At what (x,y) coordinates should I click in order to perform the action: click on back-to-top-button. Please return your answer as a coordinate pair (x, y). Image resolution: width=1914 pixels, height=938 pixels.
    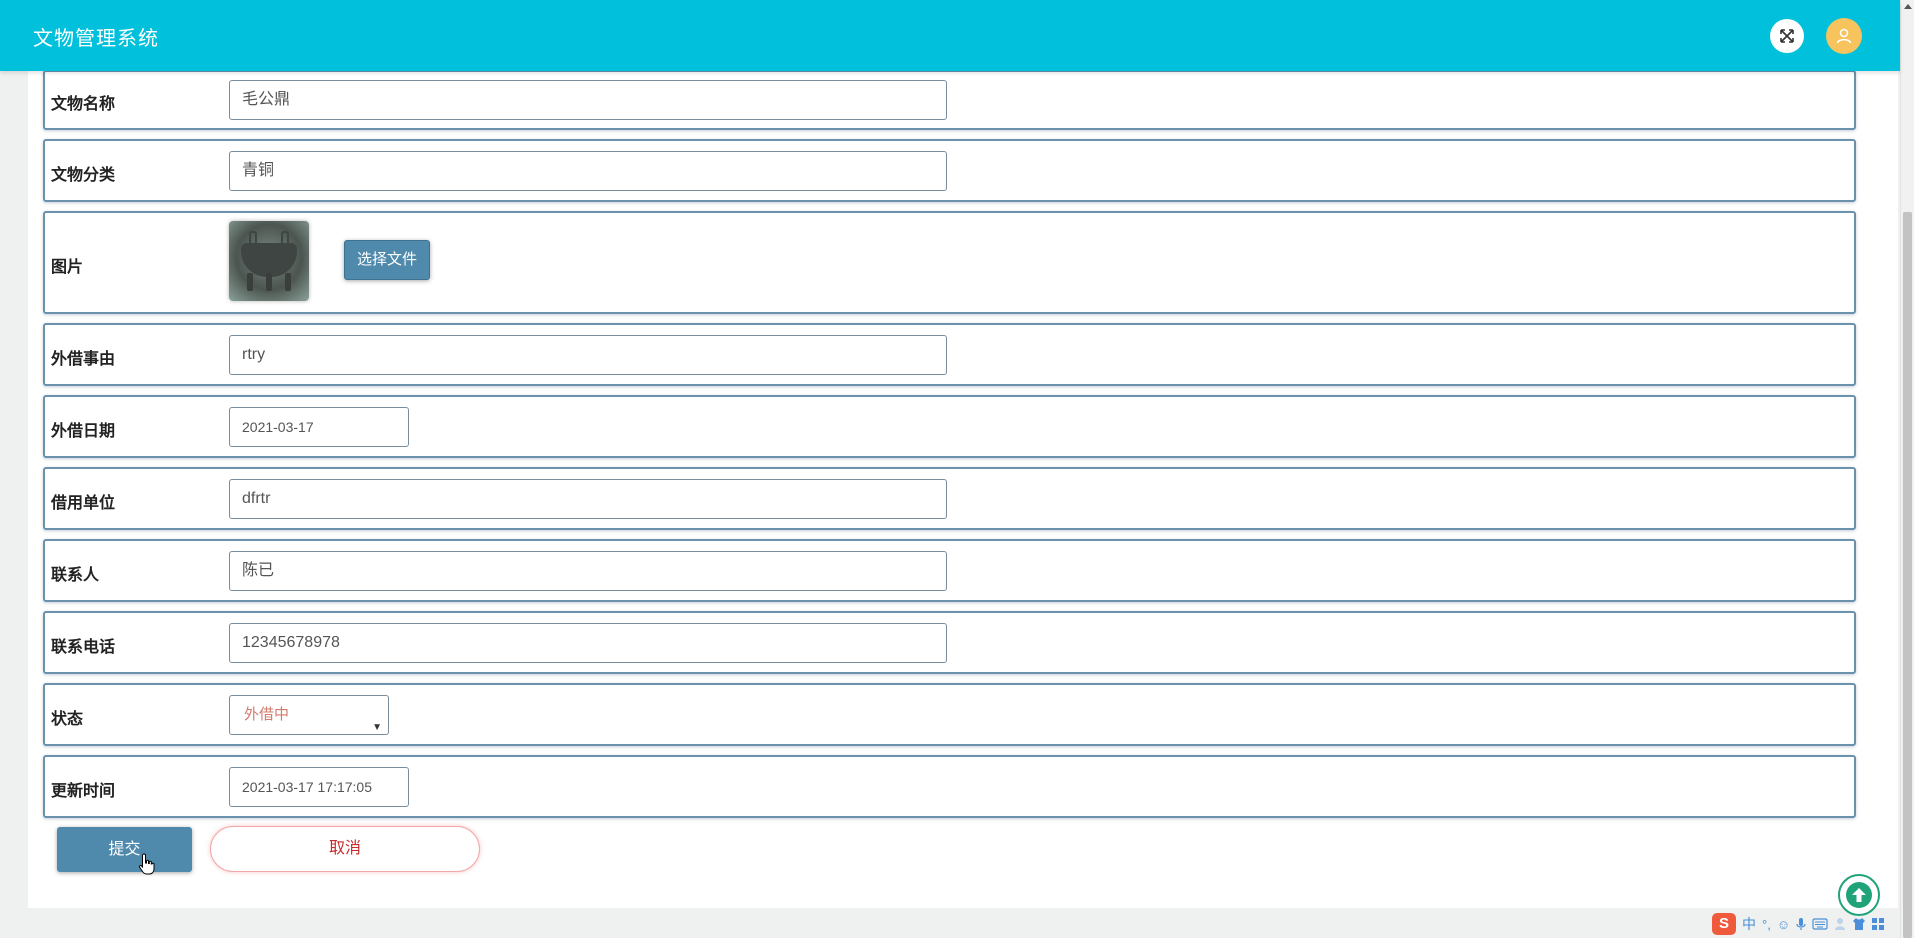
    Looking at the image, I should click on (1859, 895).